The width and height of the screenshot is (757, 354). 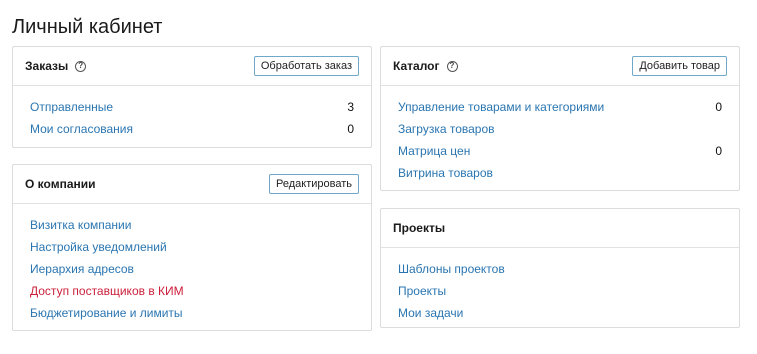 What do you see at coordinates (192, 313) in the screenshot?
I see `list-item: Бюджетирование и лимиты` at bounding box center [192, 313].